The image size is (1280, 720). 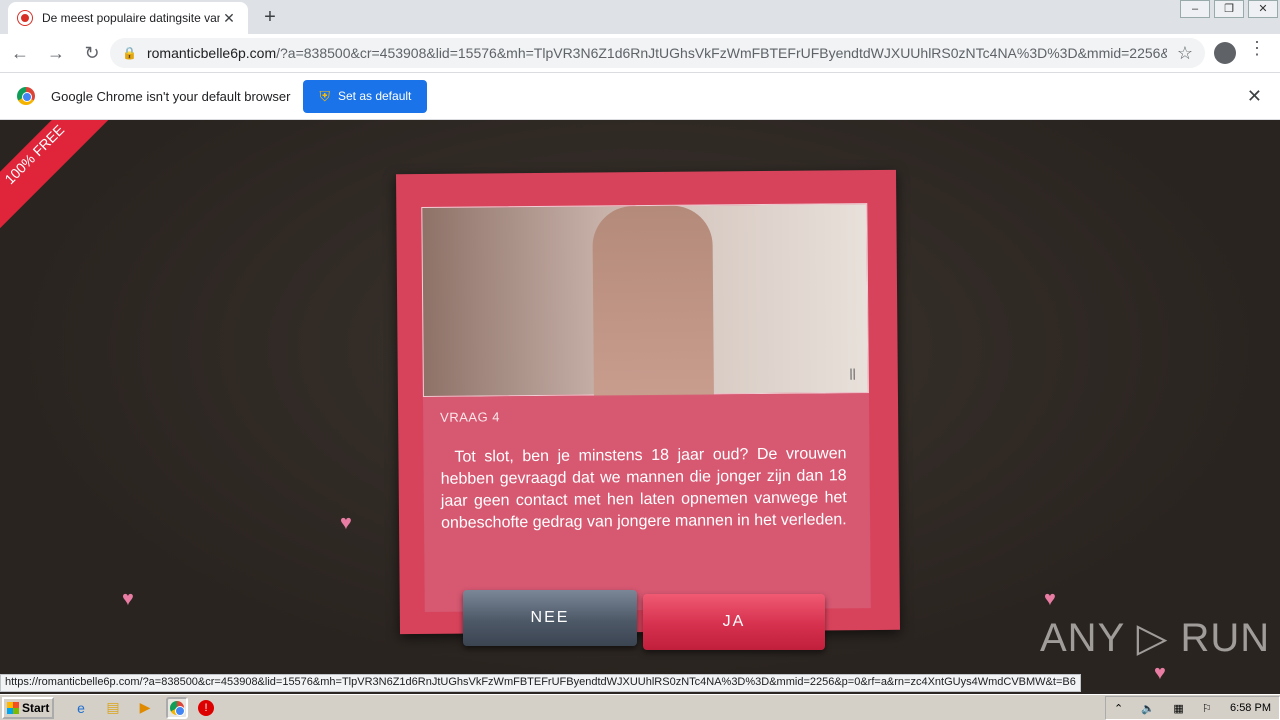 What do you see at coordinates (1118, 708) in the screenshot?
I see `tray-arrow-icon: ⌃` at bounding box center [1118, 708].